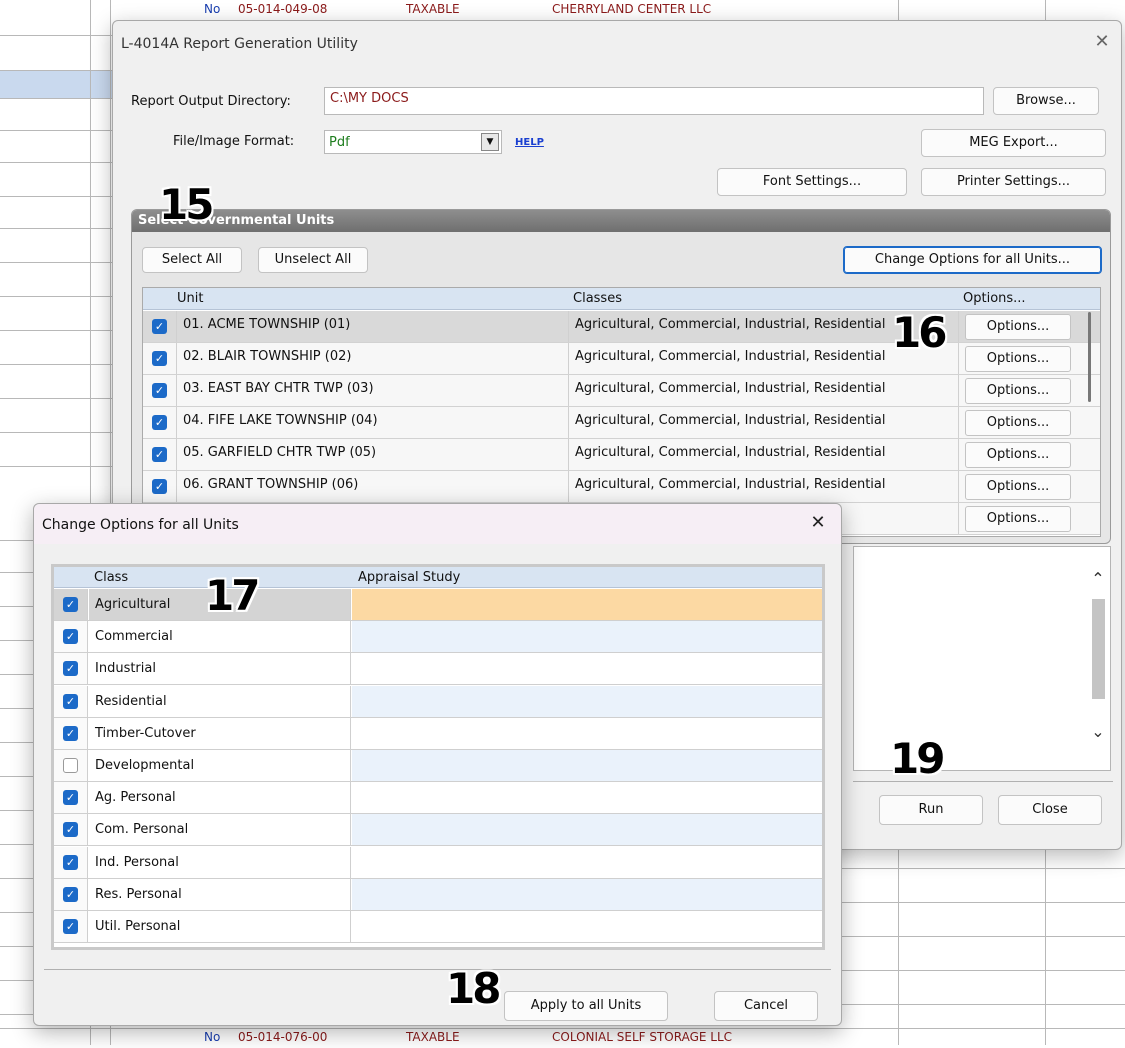 The width and height of the screenshot is (1125, 1048). I want to click on class-row: ✓ Industrial, so click(438, 669).